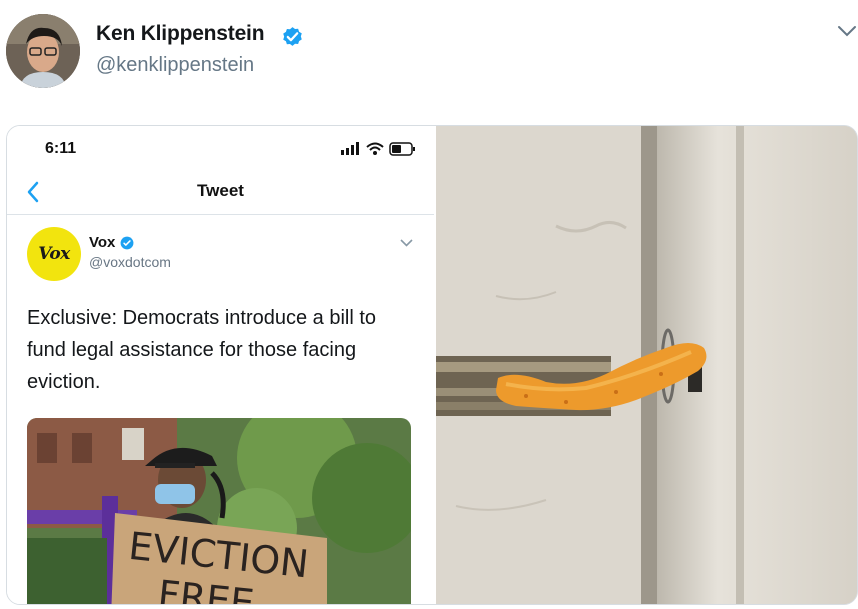  What do you see at coordinates (43, 51) in the screenshot?
I see `author-avatar` at bounding box center [43, 51].